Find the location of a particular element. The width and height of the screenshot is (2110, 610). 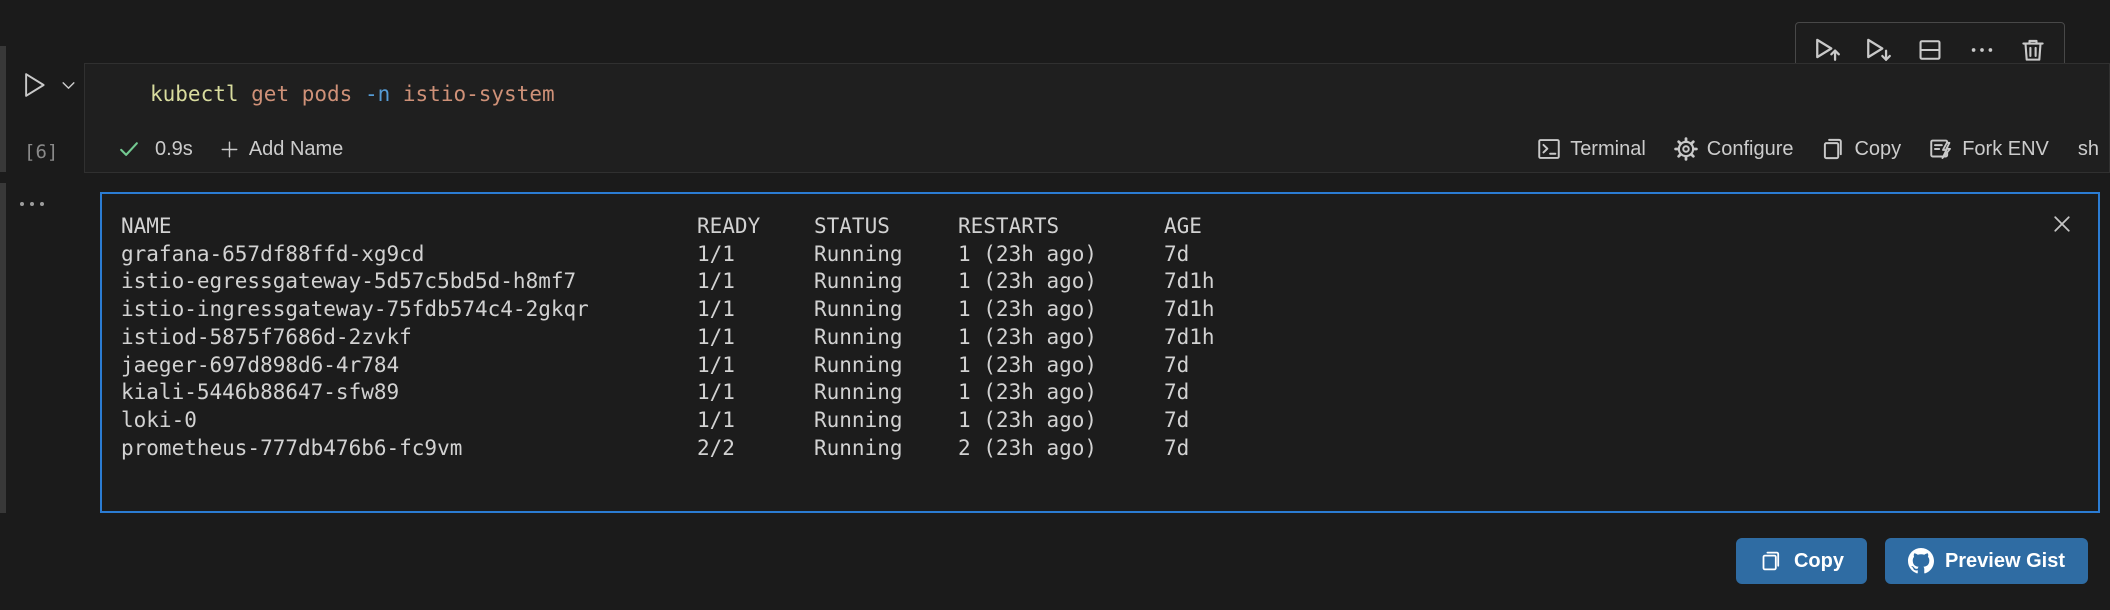

fork-env-label: Fork ENV is located at coordinates (2005, 148).